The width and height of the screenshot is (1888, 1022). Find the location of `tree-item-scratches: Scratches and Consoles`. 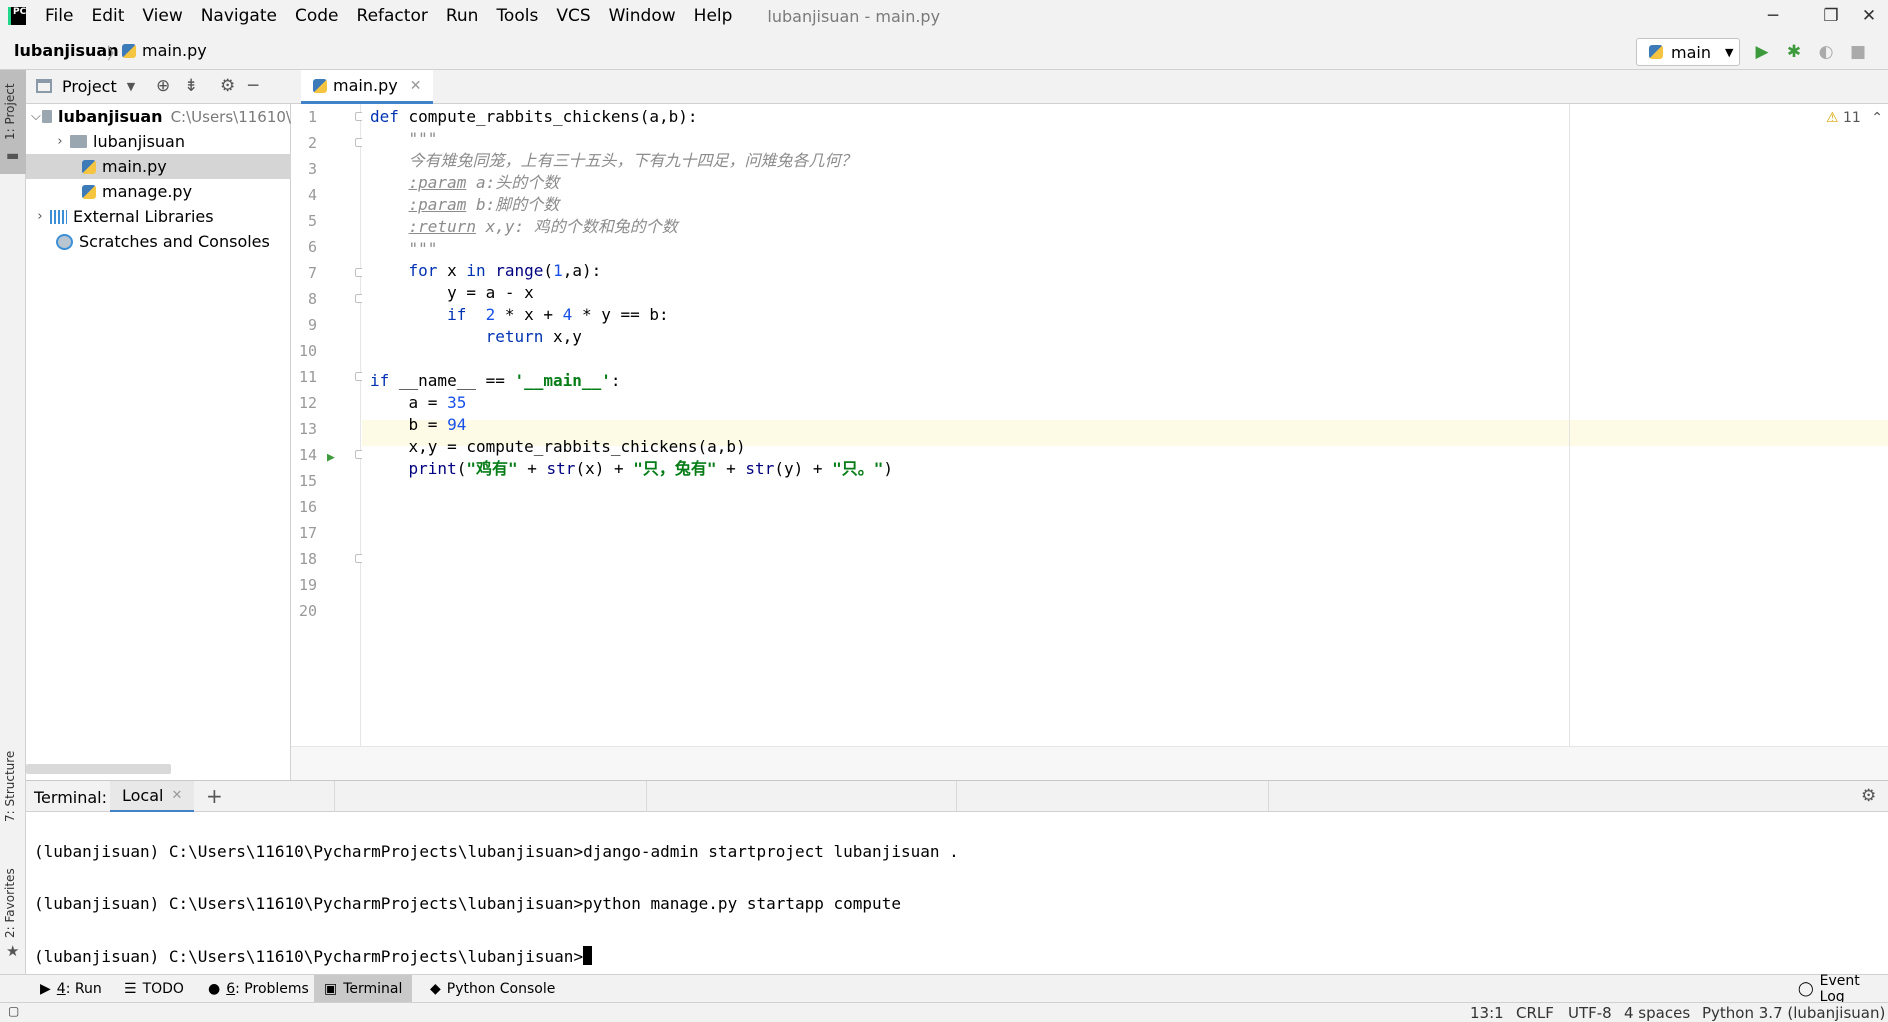

tree-item-scratches: Scratches and Consoles is located at coordinates (158, 241).